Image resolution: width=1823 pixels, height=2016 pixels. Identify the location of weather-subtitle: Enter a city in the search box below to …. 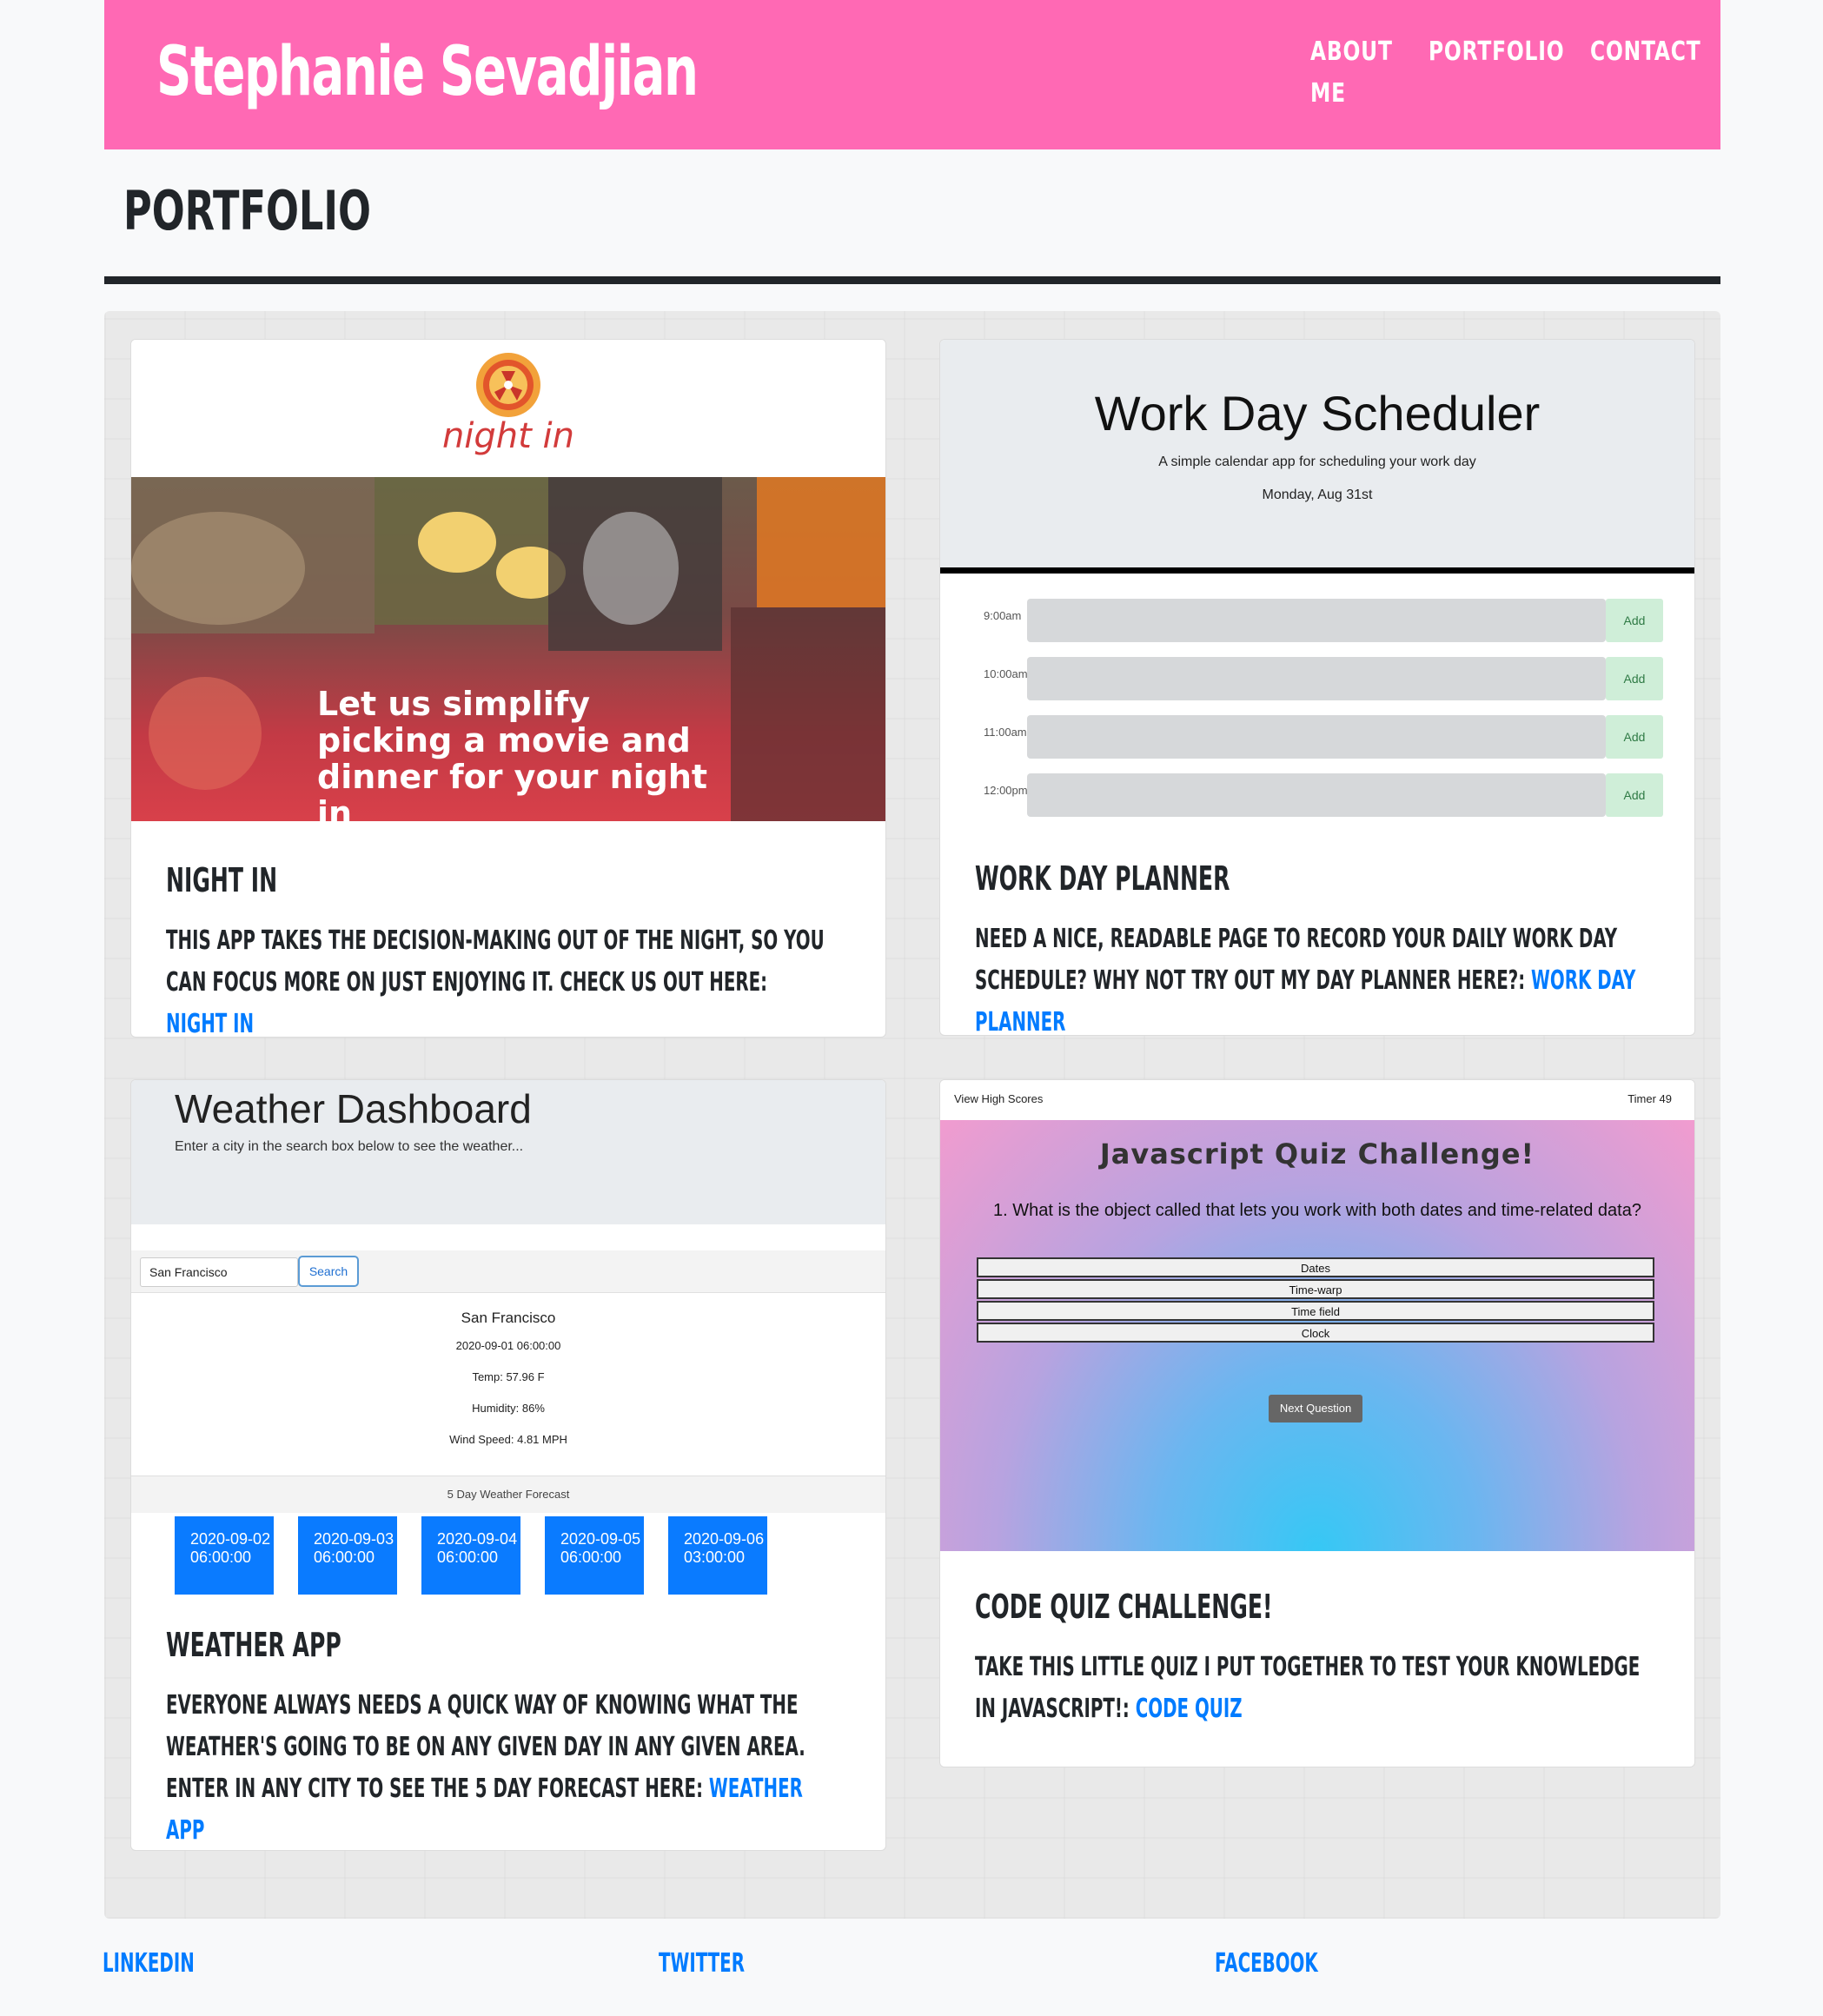
(349, 1146).